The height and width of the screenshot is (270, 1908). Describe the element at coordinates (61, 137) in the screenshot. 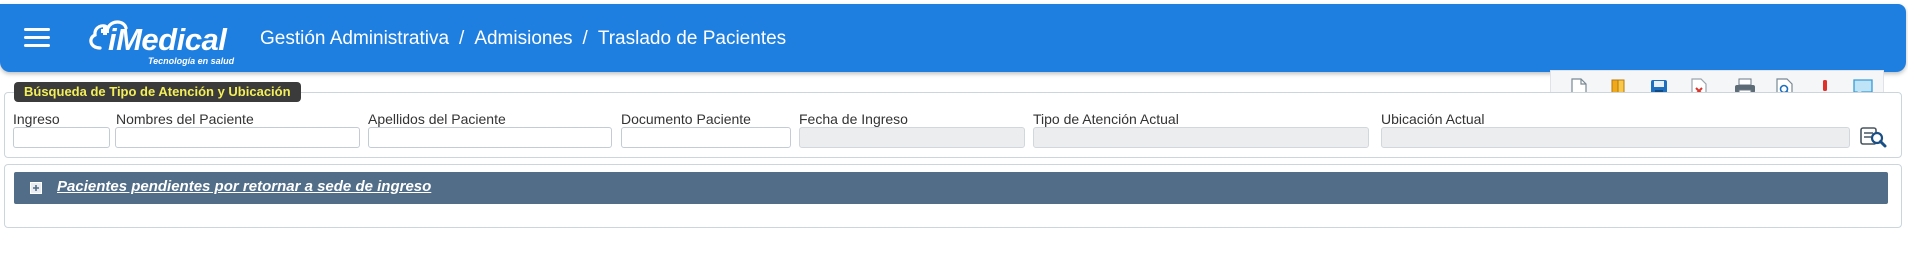

I see `ingreso-input` at that location.